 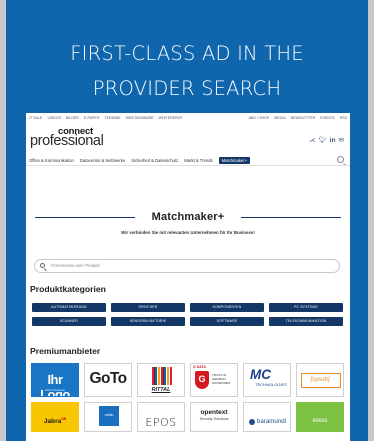 I want to click on provider-tile-sysob: [sysob], so click(x=320, y=380).